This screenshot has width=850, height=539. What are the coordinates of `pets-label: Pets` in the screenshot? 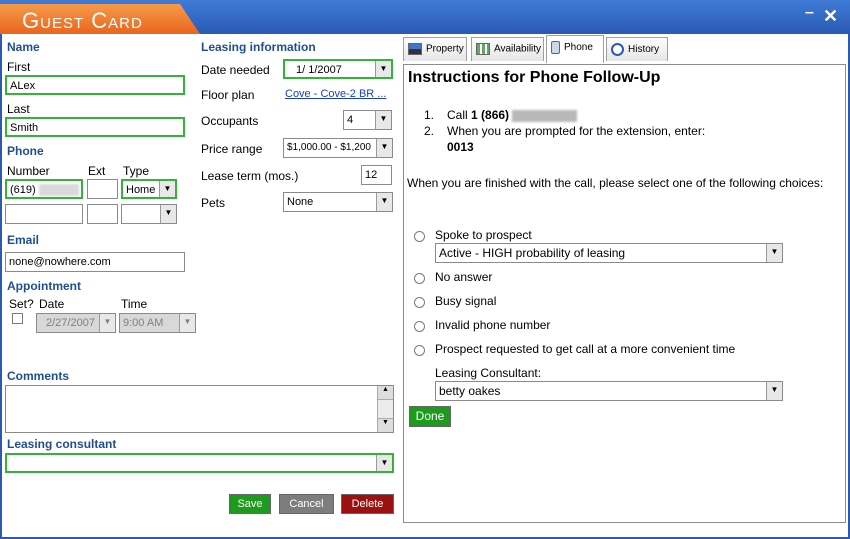 It's located at (213, 203).